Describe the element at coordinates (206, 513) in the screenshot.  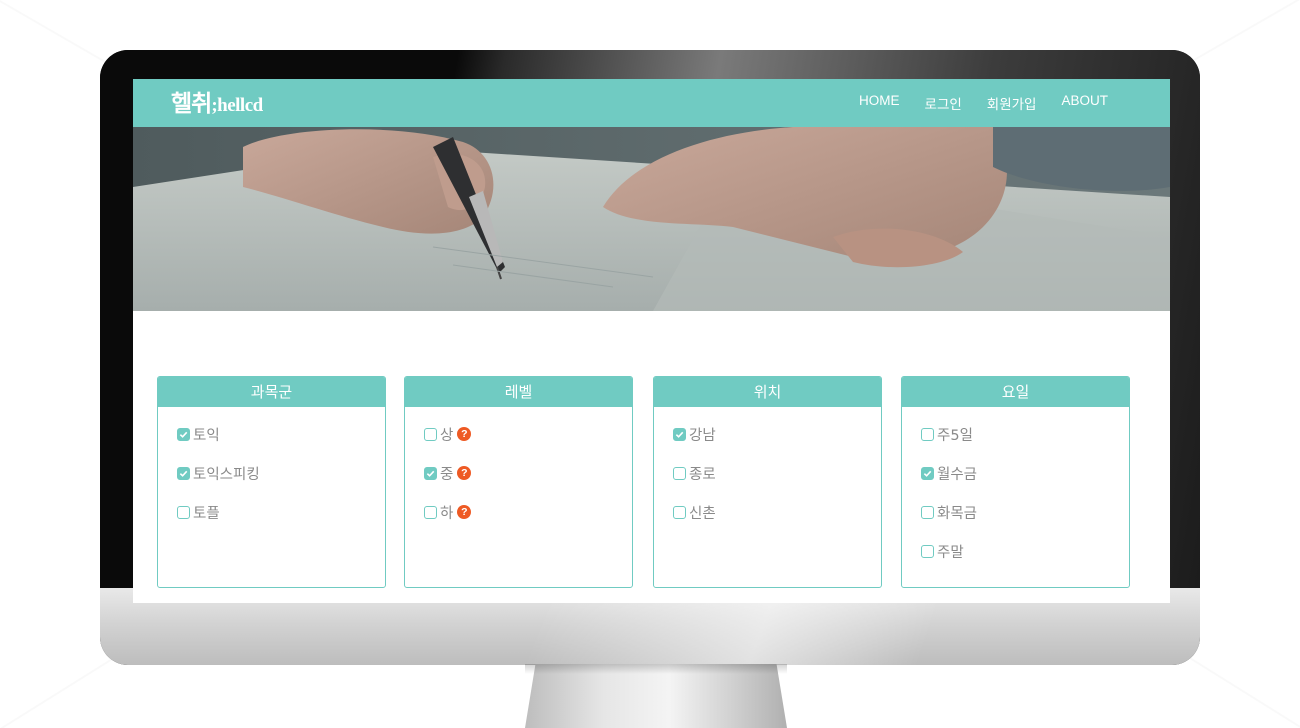
I see `option-label: 토플` at that location.